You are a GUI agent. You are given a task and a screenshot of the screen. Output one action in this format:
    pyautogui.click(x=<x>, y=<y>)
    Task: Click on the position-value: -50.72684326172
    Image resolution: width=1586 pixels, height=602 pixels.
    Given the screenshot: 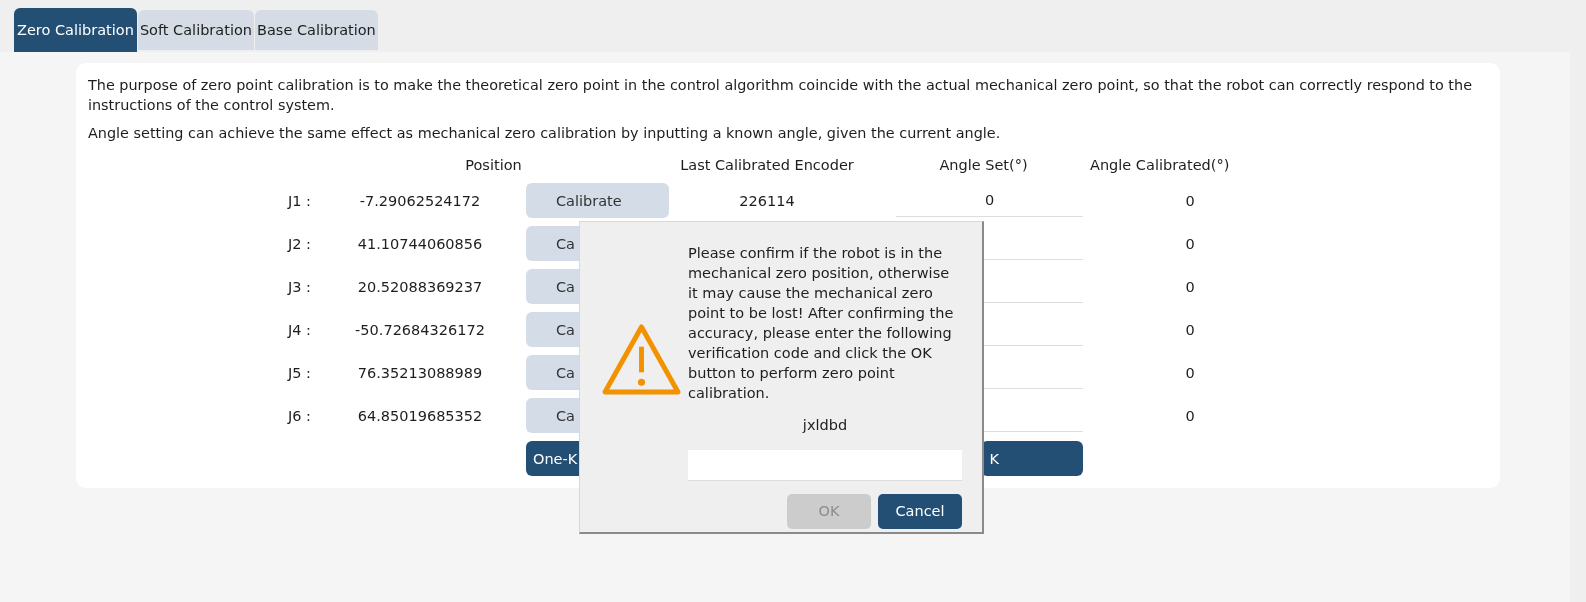 What is the action you would take?
    pyautogui.click(x=420, y=329)
    